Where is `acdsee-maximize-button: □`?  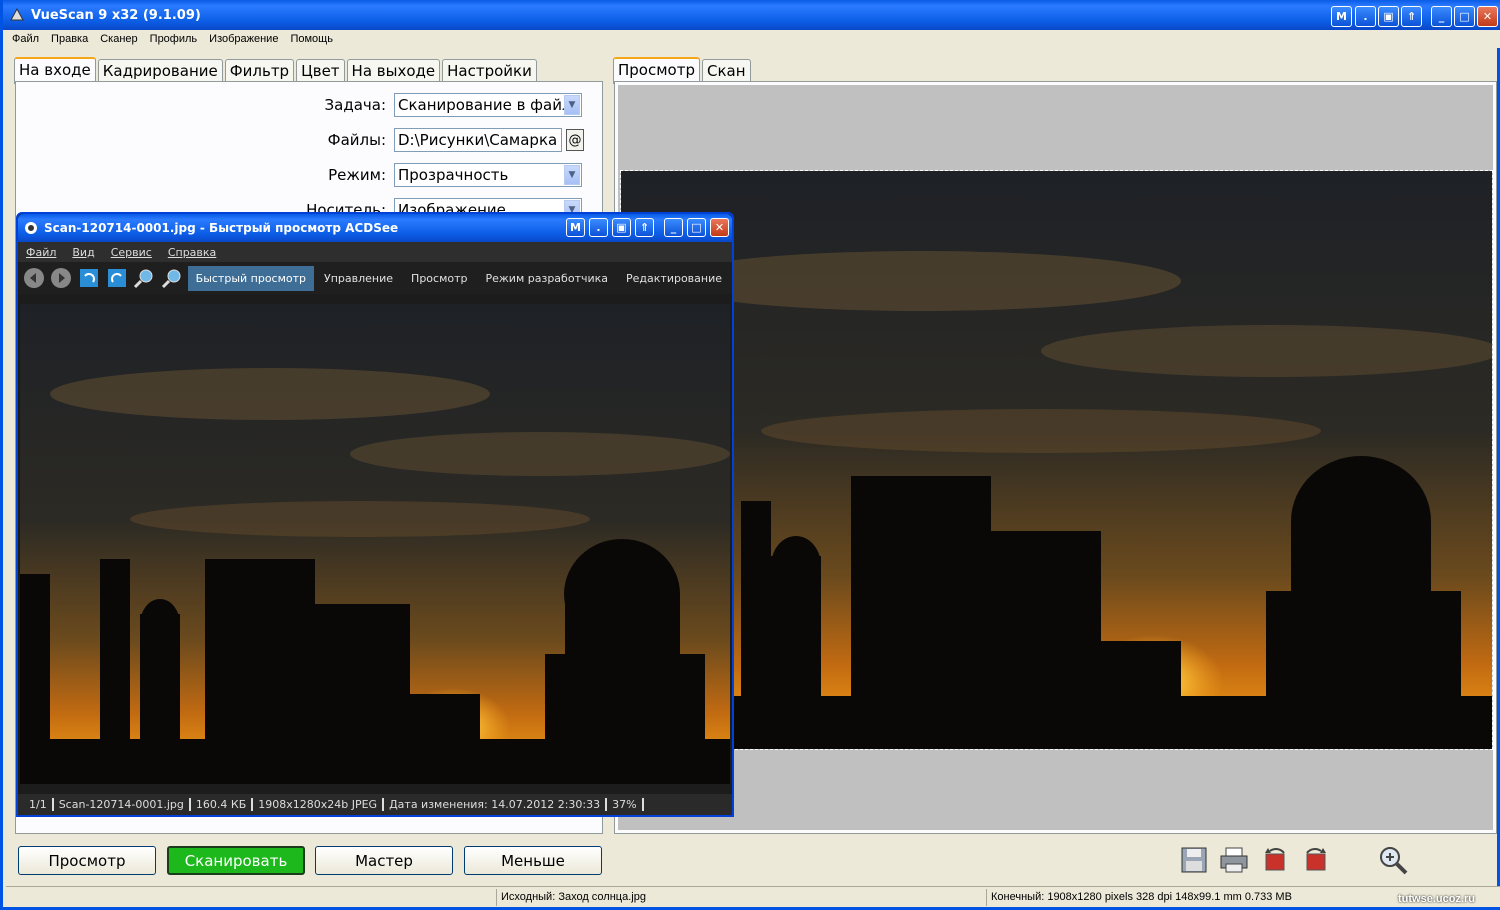
acdsee-maximize-button: □ is located at coordinates (696, 227).